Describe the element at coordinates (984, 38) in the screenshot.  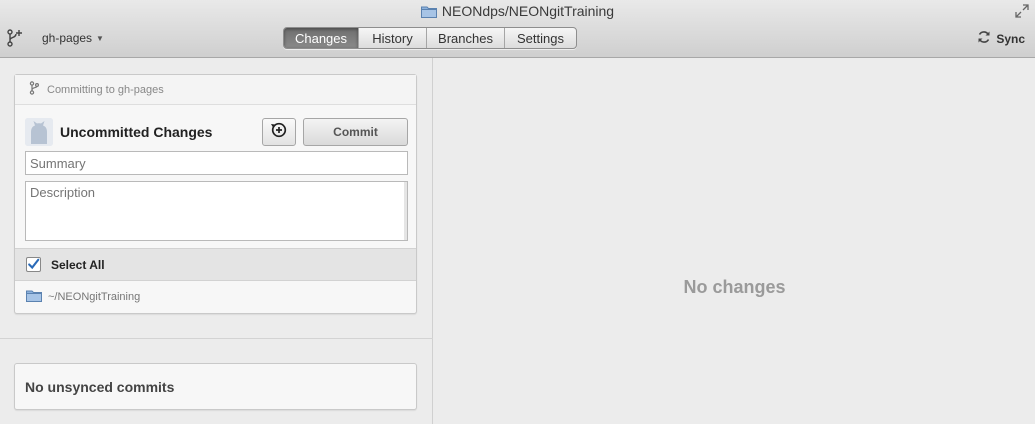
I see `sync-icon` at that location.